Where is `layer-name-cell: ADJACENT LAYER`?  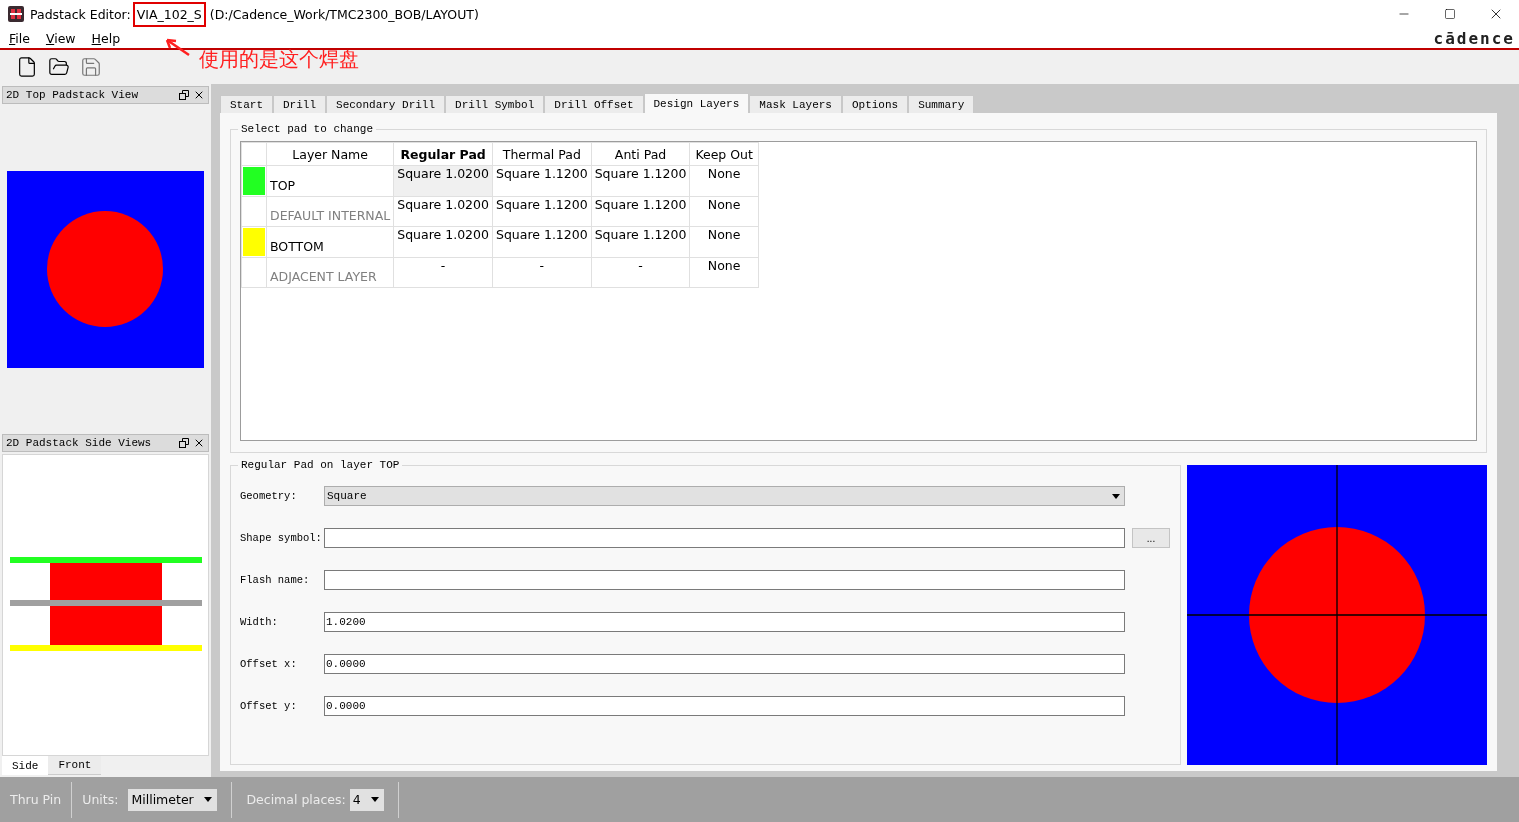
layer-name-cell: ADJACENT LAYER is located at coordinates (330, 272).